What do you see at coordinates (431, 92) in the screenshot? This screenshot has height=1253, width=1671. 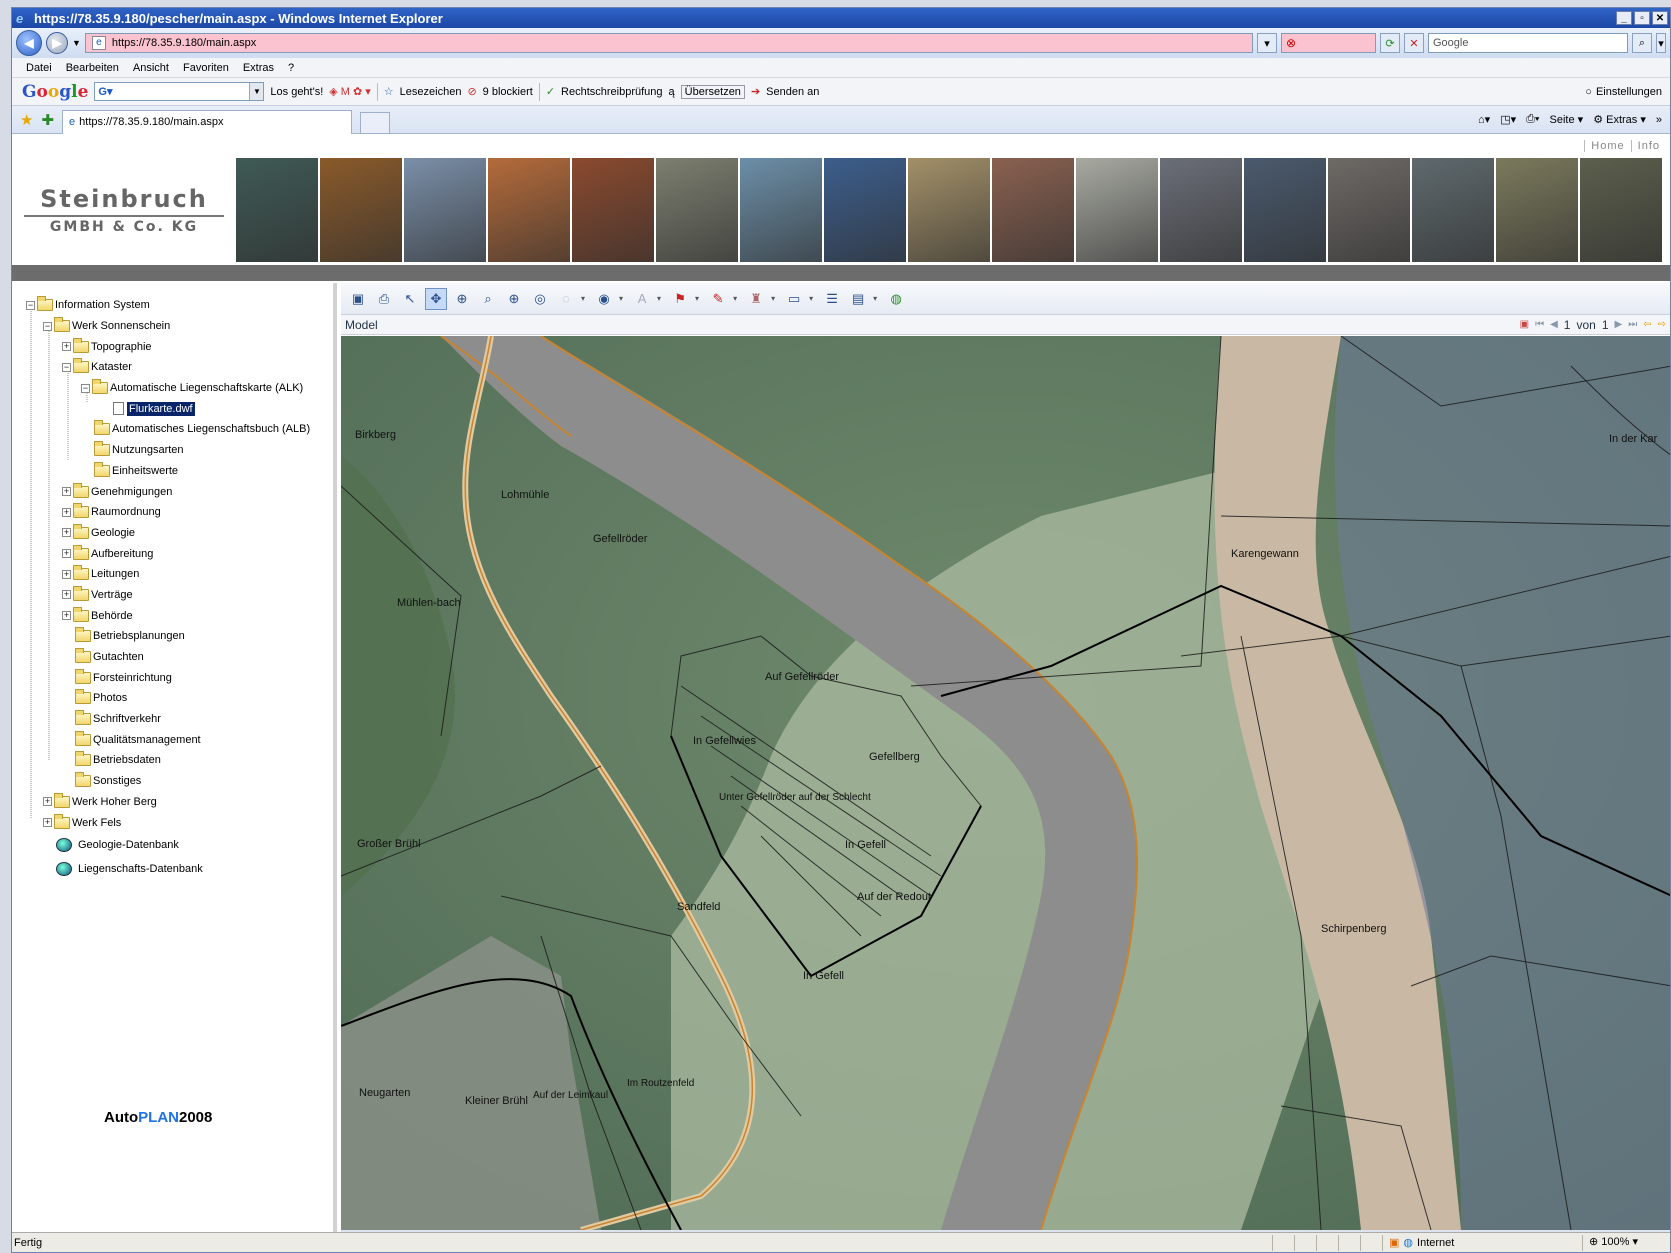 I see `bookmarks-button: Lesezeichen` at bounding box center [431, 92].